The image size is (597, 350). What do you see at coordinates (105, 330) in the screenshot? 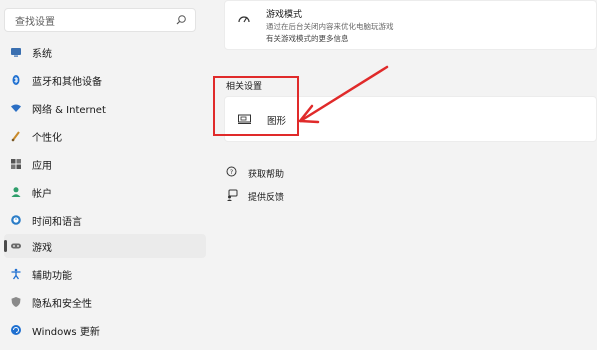
I see `sidebar-item-windows-update: Windows 更新` at bounding box center [105, 330].